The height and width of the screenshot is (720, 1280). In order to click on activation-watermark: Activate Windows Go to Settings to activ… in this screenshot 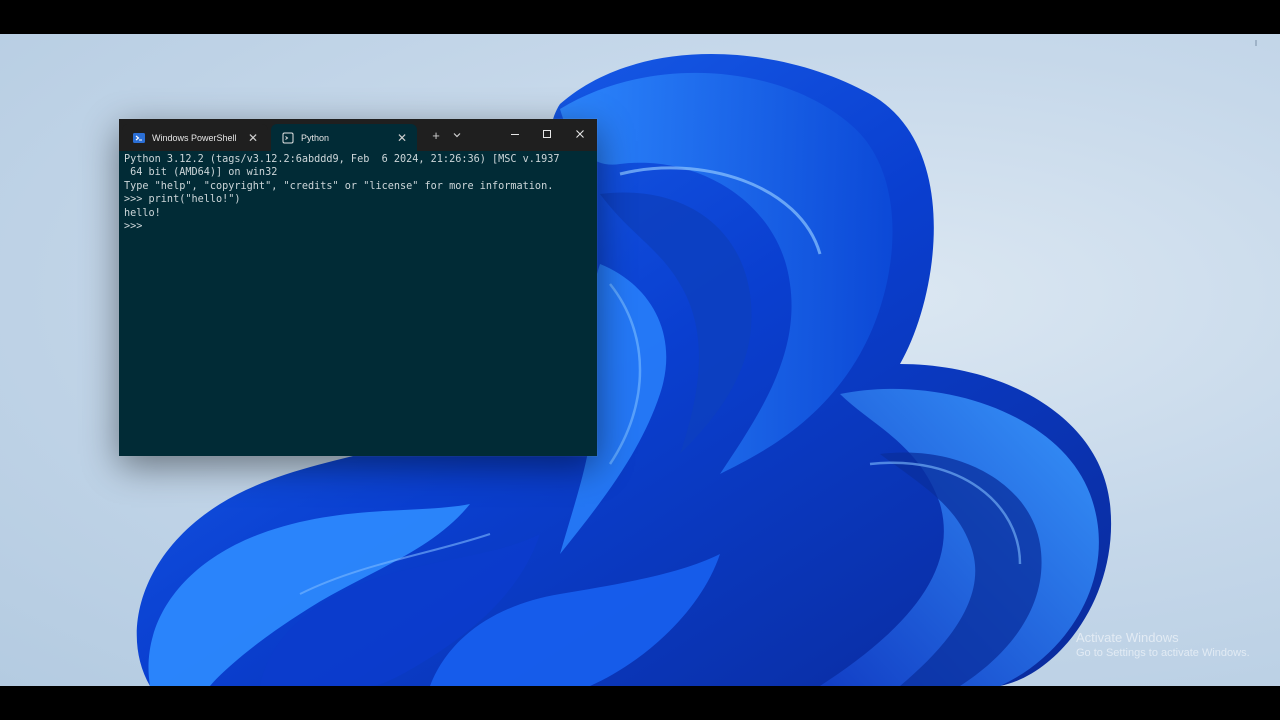, I will do `click(1163, 644)`.